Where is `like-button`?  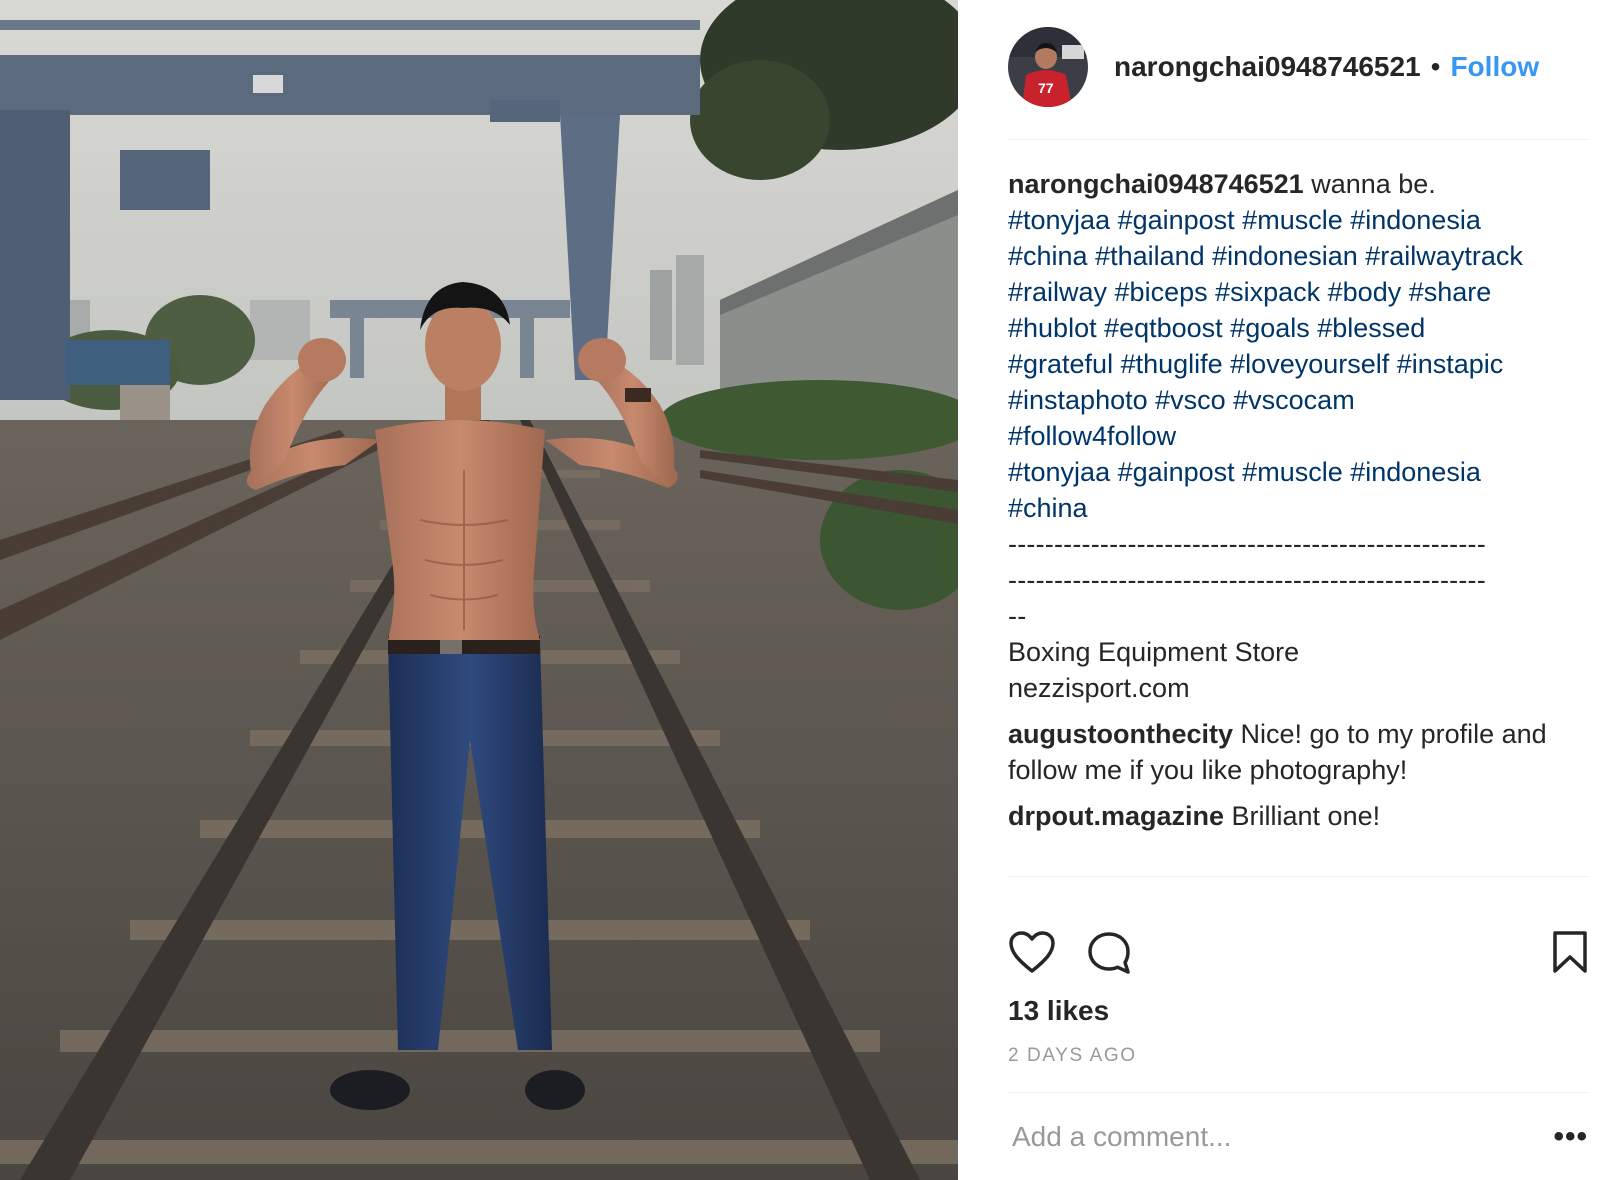 like-button is located at coordinates (1032, 954).